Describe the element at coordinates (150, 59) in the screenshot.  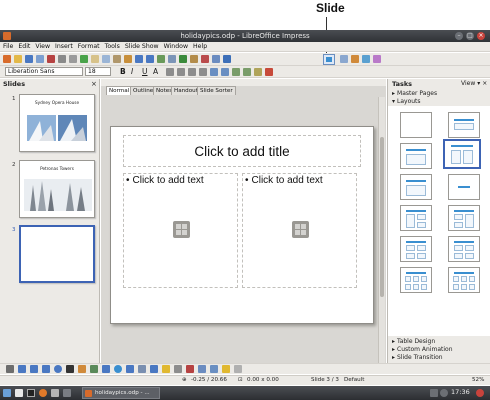
I see `redo-icon` at that location.